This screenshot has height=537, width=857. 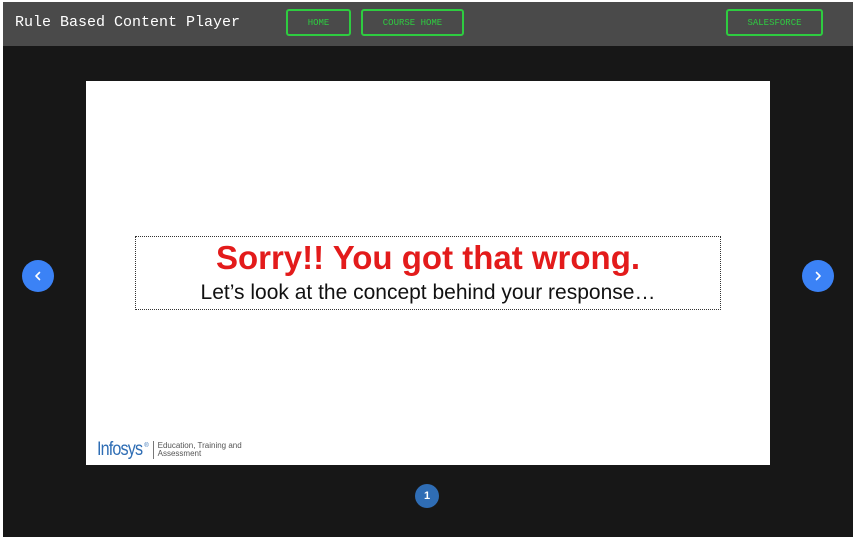 What do you see at coordinates (208, 450) in the screenshot?
I see `brand-tagline: Education, Training and Assessment` at bounding box center [208, 450].